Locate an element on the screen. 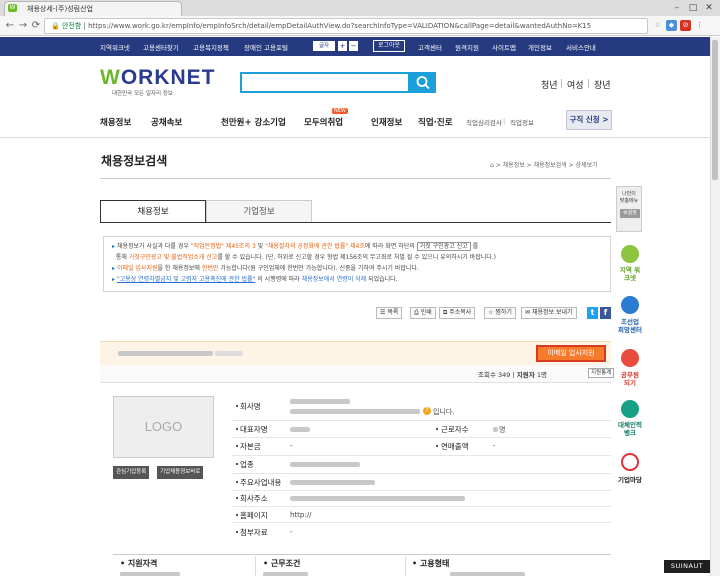  company-name-suffix: 입니다. is located at coordinates (444, 412).